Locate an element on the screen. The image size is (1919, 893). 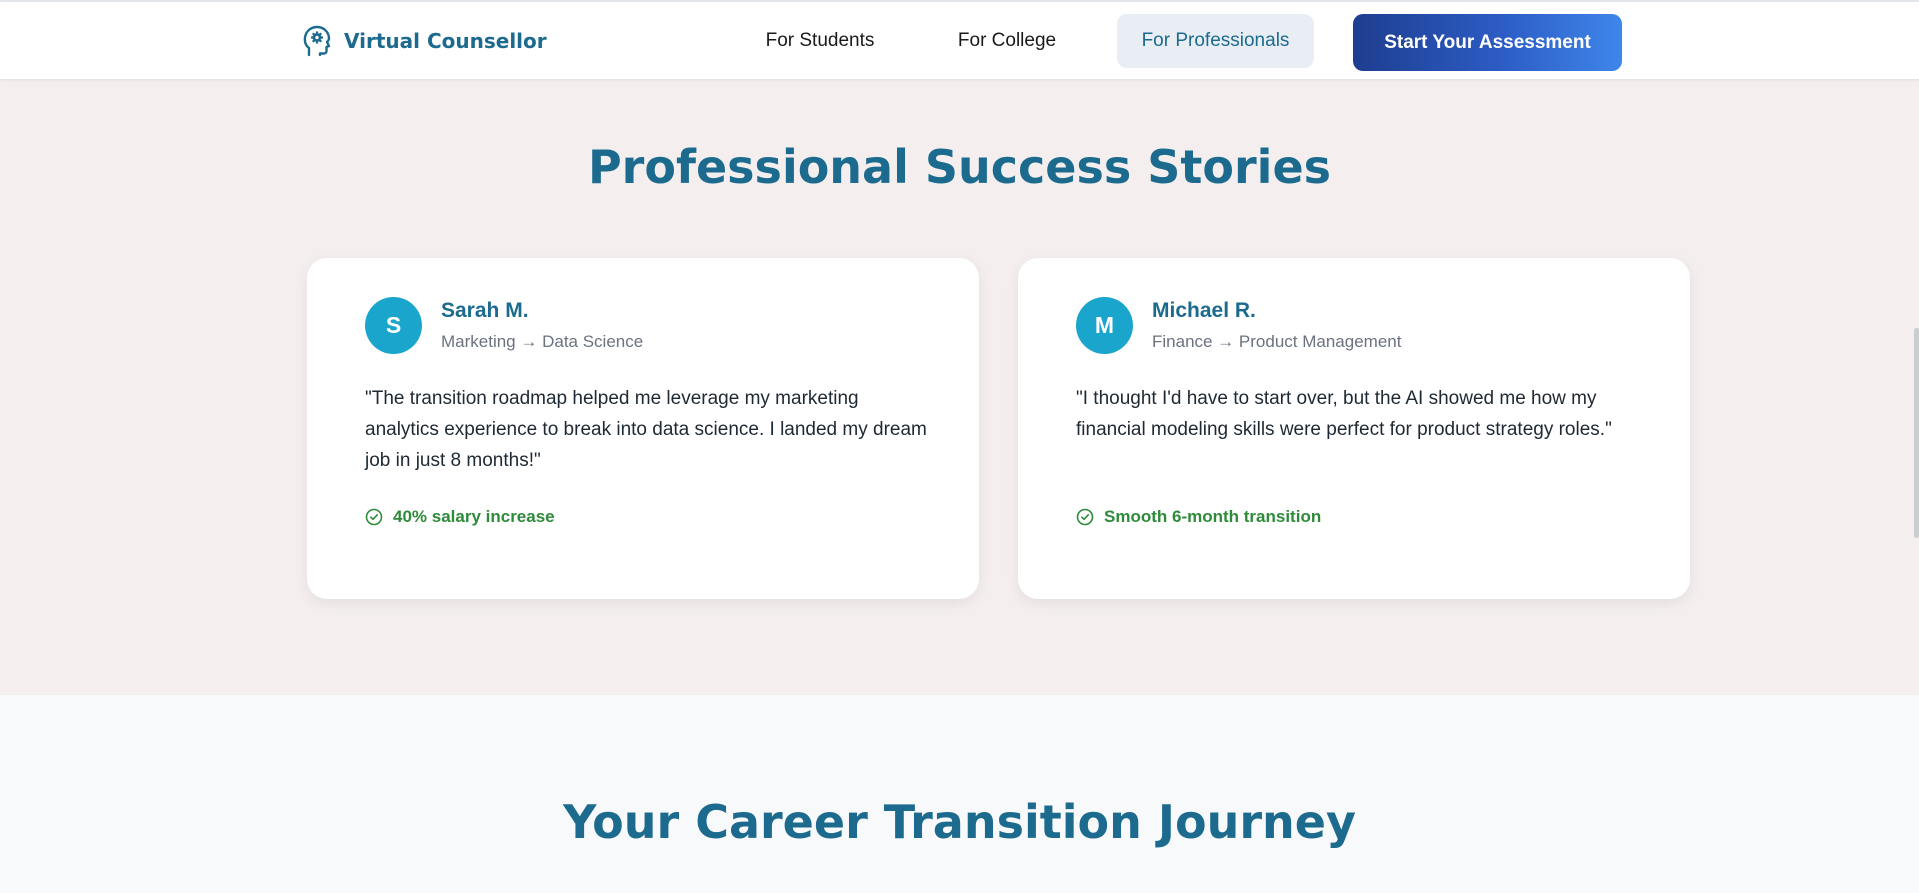
brand-logo-link: Virtual Counsellor is located at coordinates (424, 41).